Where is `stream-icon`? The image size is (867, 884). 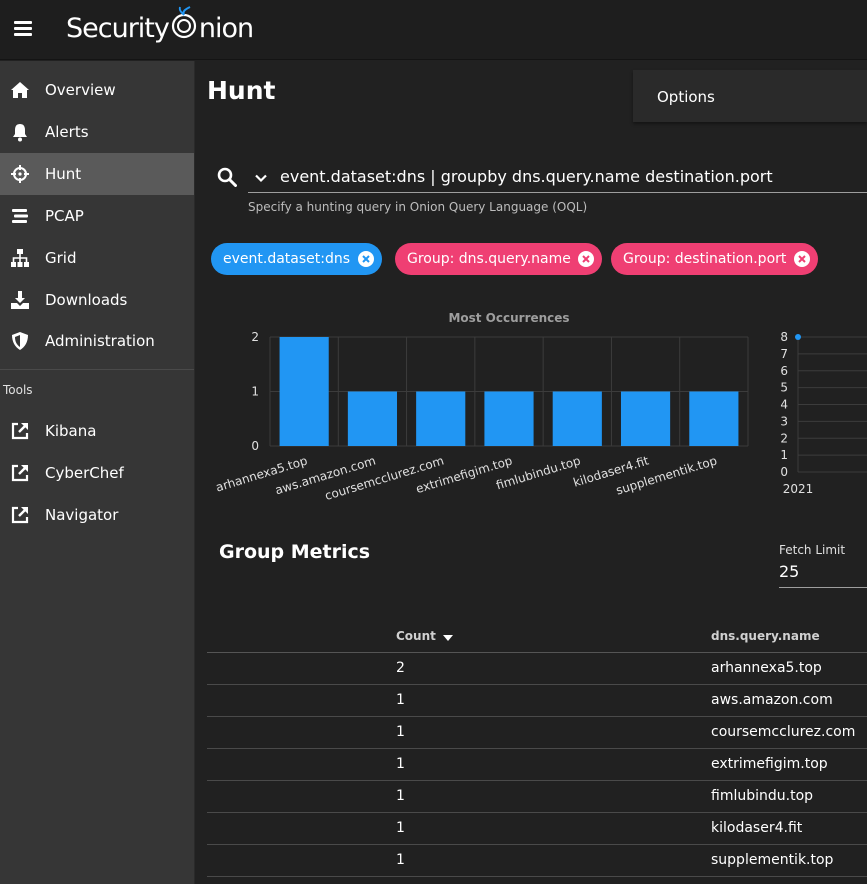 stream-icon is located at coordinates (20, 216).